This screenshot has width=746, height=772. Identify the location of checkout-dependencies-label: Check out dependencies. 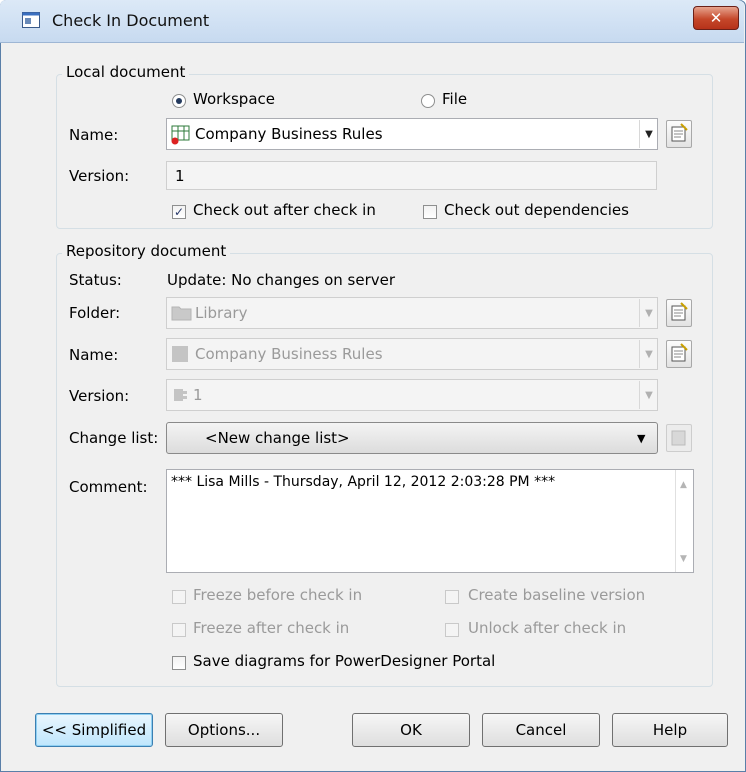
(536, 210).